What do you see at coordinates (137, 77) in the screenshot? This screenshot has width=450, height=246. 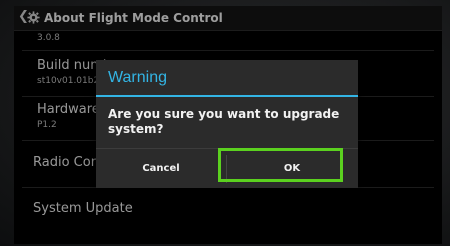 I see `dialog-title: Warning` at bounding box center [137, 77].